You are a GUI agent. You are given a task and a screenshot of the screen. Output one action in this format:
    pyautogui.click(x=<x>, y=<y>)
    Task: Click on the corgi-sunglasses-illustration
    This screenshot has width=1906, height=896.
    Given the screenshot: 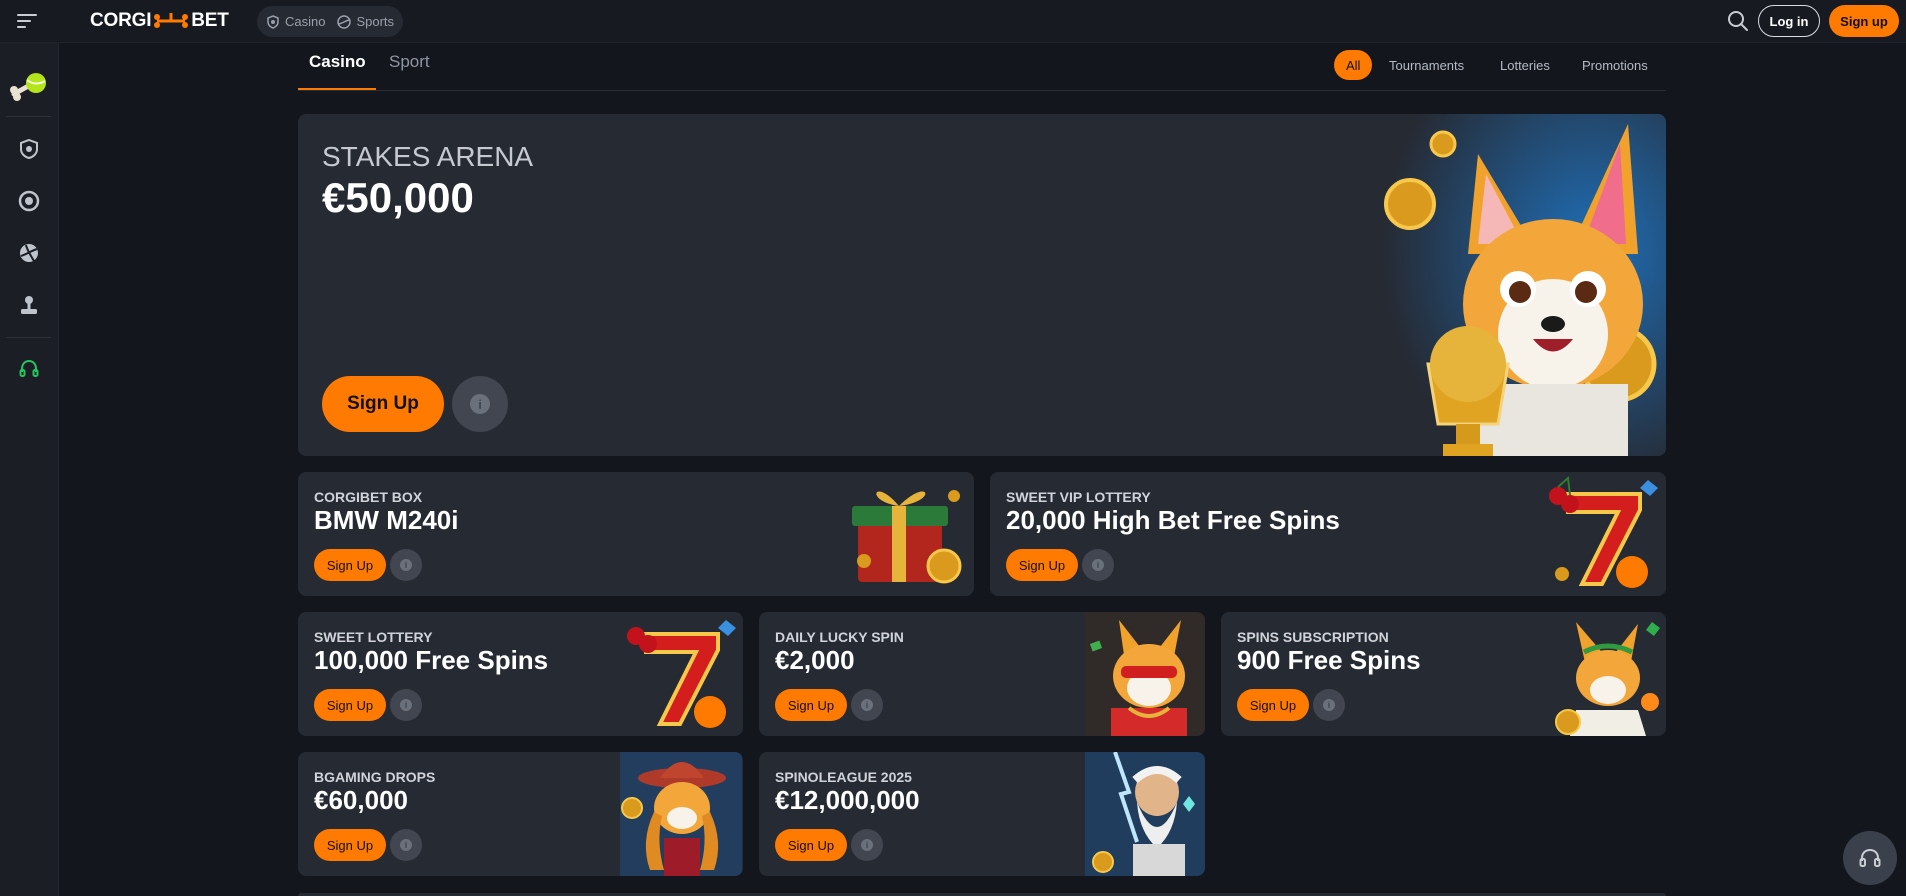 What is the action you would take?
    pyautogui.click(x=1145, y=674)
    